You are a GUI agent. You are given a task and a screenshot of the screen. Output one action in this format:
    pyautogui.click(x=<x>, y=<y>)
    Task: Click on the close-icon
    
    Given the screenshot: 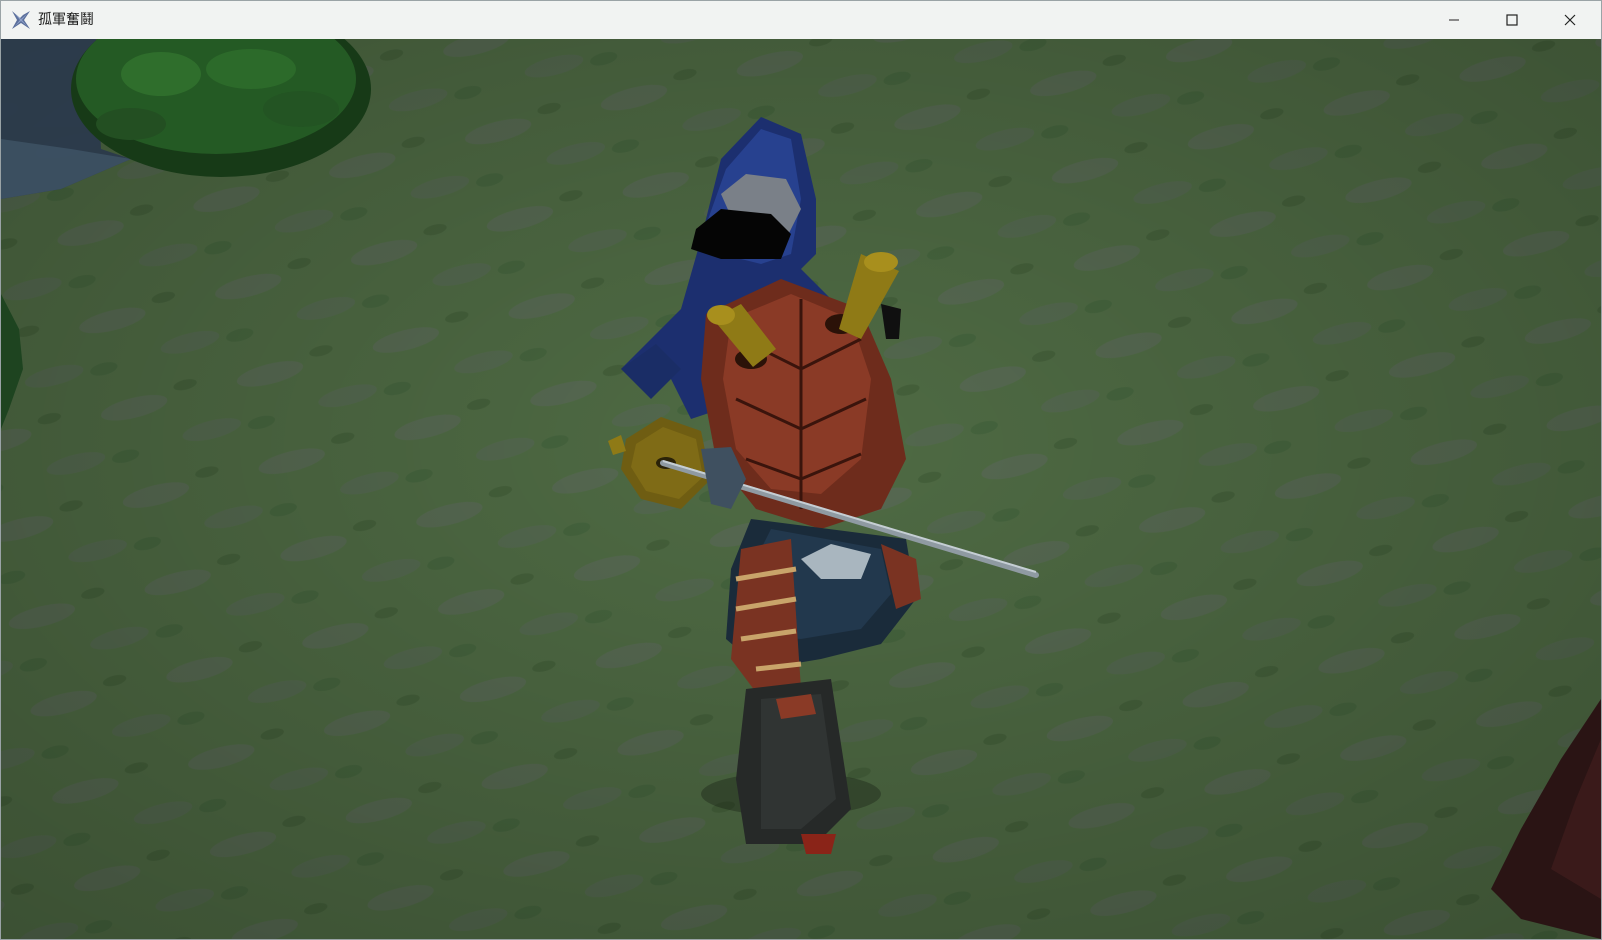 What is the action you would take?
    pyautogui.click(x=1570, y=20)
    